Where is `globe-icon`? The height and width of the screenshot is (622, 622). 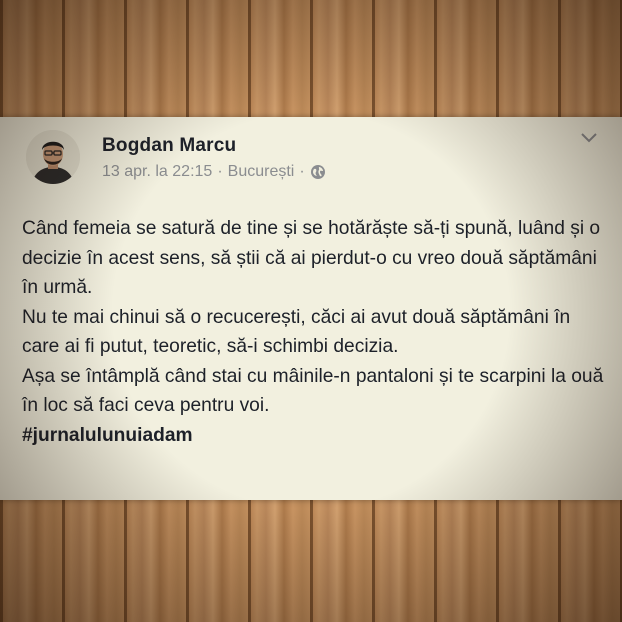
globe-icon is located at coordinates (318, 172).